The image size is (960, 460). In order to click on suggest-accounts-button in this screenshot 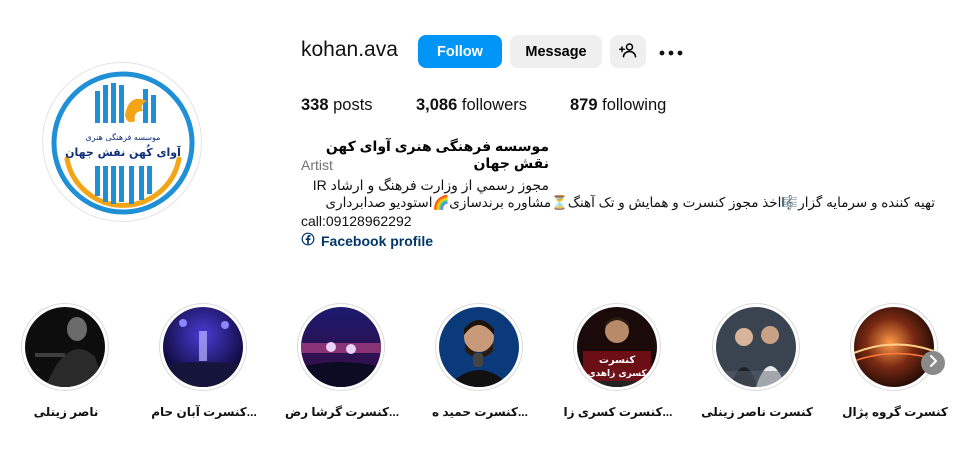, I will do `click(628, 51)`.